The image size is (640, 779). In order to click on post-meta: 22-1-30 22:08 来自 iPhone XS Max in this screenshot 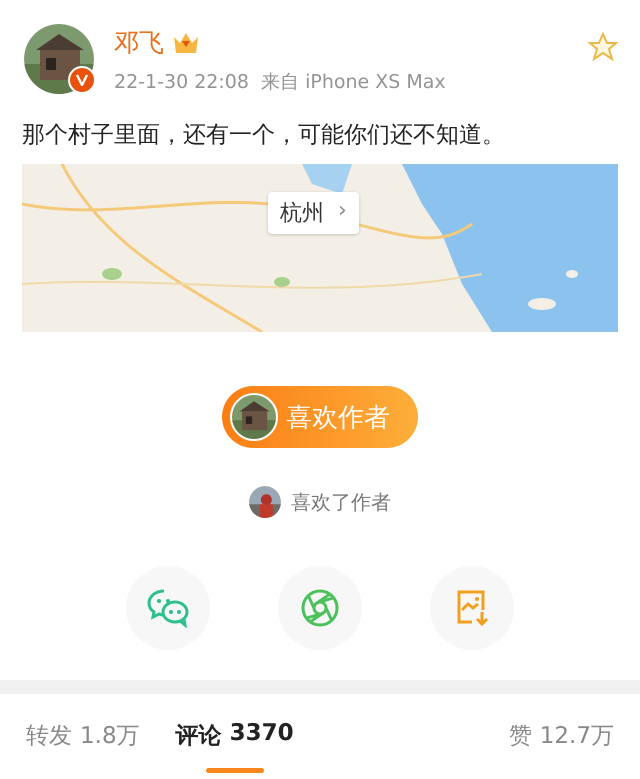, I will do `click(280, 82)`.